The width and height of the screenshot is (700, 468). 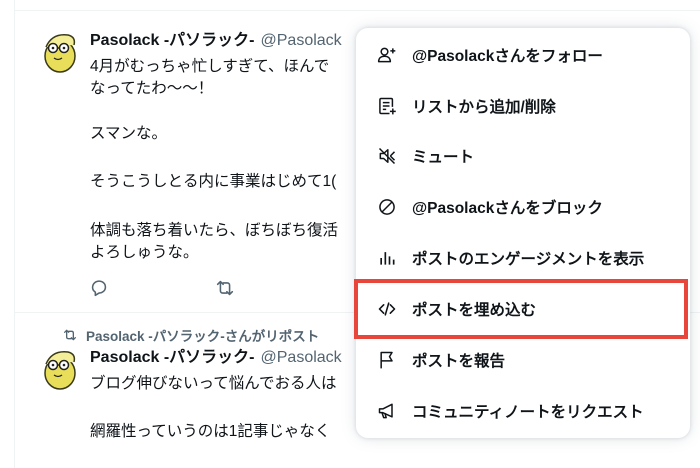 What do you see at coordinates (528, 412) in the screenshot?
I see `menu-item-label: コミュニティノートをリクエスト` at bounding box center [528, 412].